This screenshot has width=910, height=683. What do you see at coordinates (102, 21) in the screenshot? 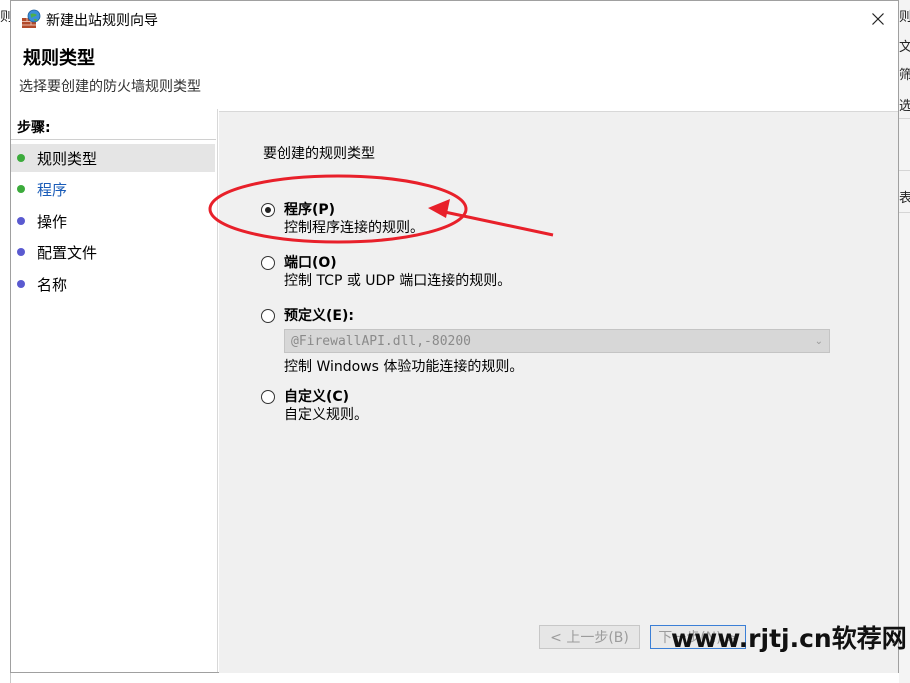
I see `window-title: 新建出站规则向导` at bounding box center [102, 21].